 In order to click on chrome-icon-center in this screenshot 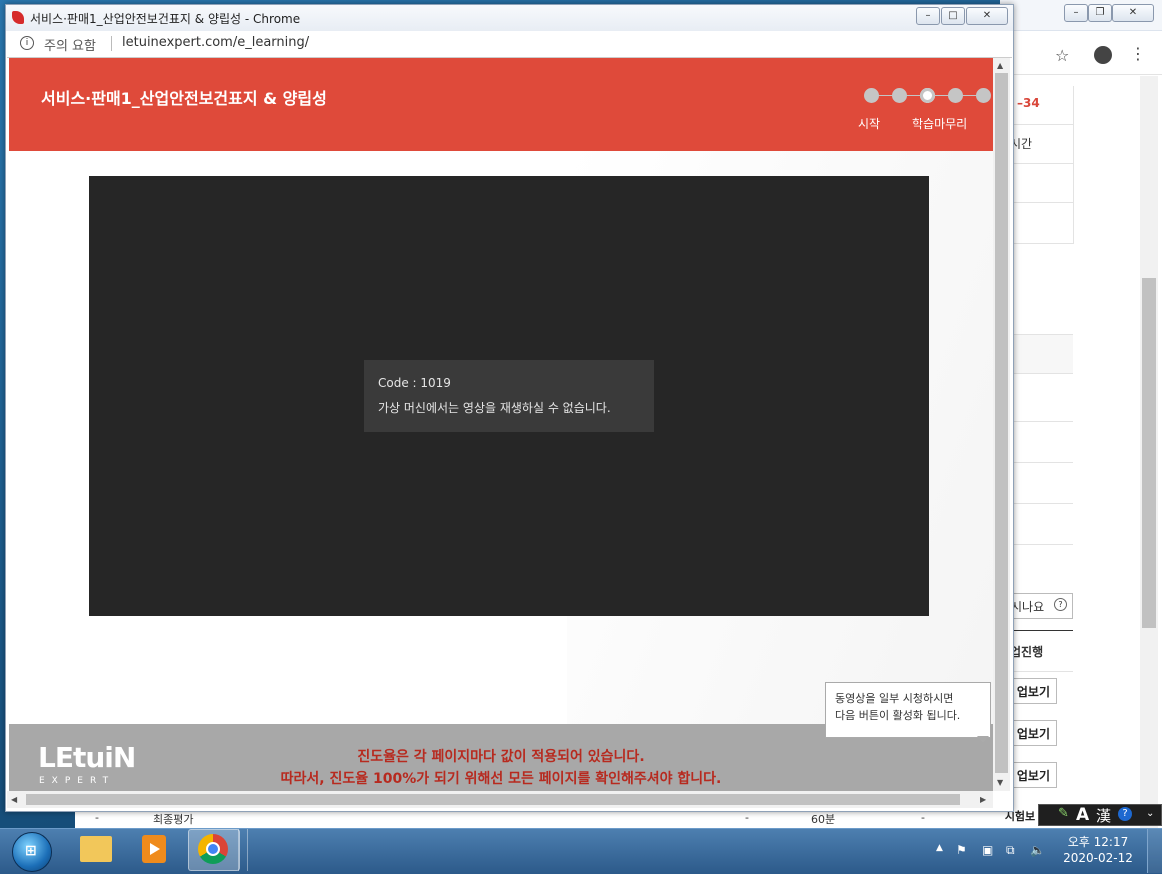, I will do `click(213, 849)`.